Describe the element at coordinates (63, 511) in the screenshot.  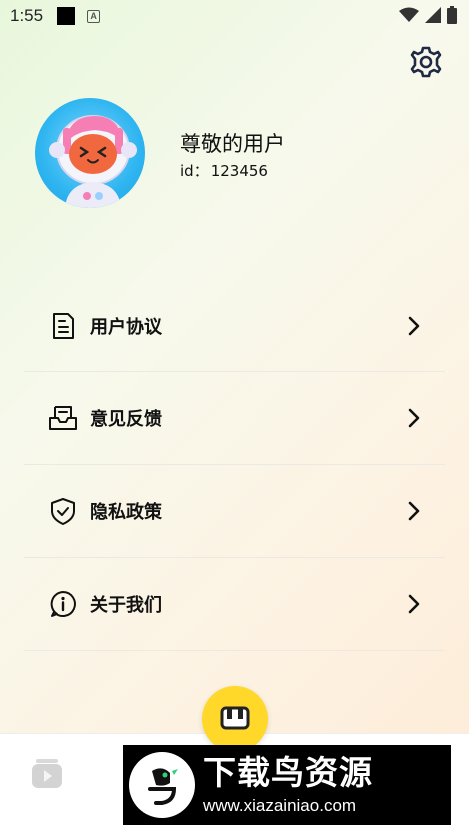
I see `shield-check-icon` at that location.